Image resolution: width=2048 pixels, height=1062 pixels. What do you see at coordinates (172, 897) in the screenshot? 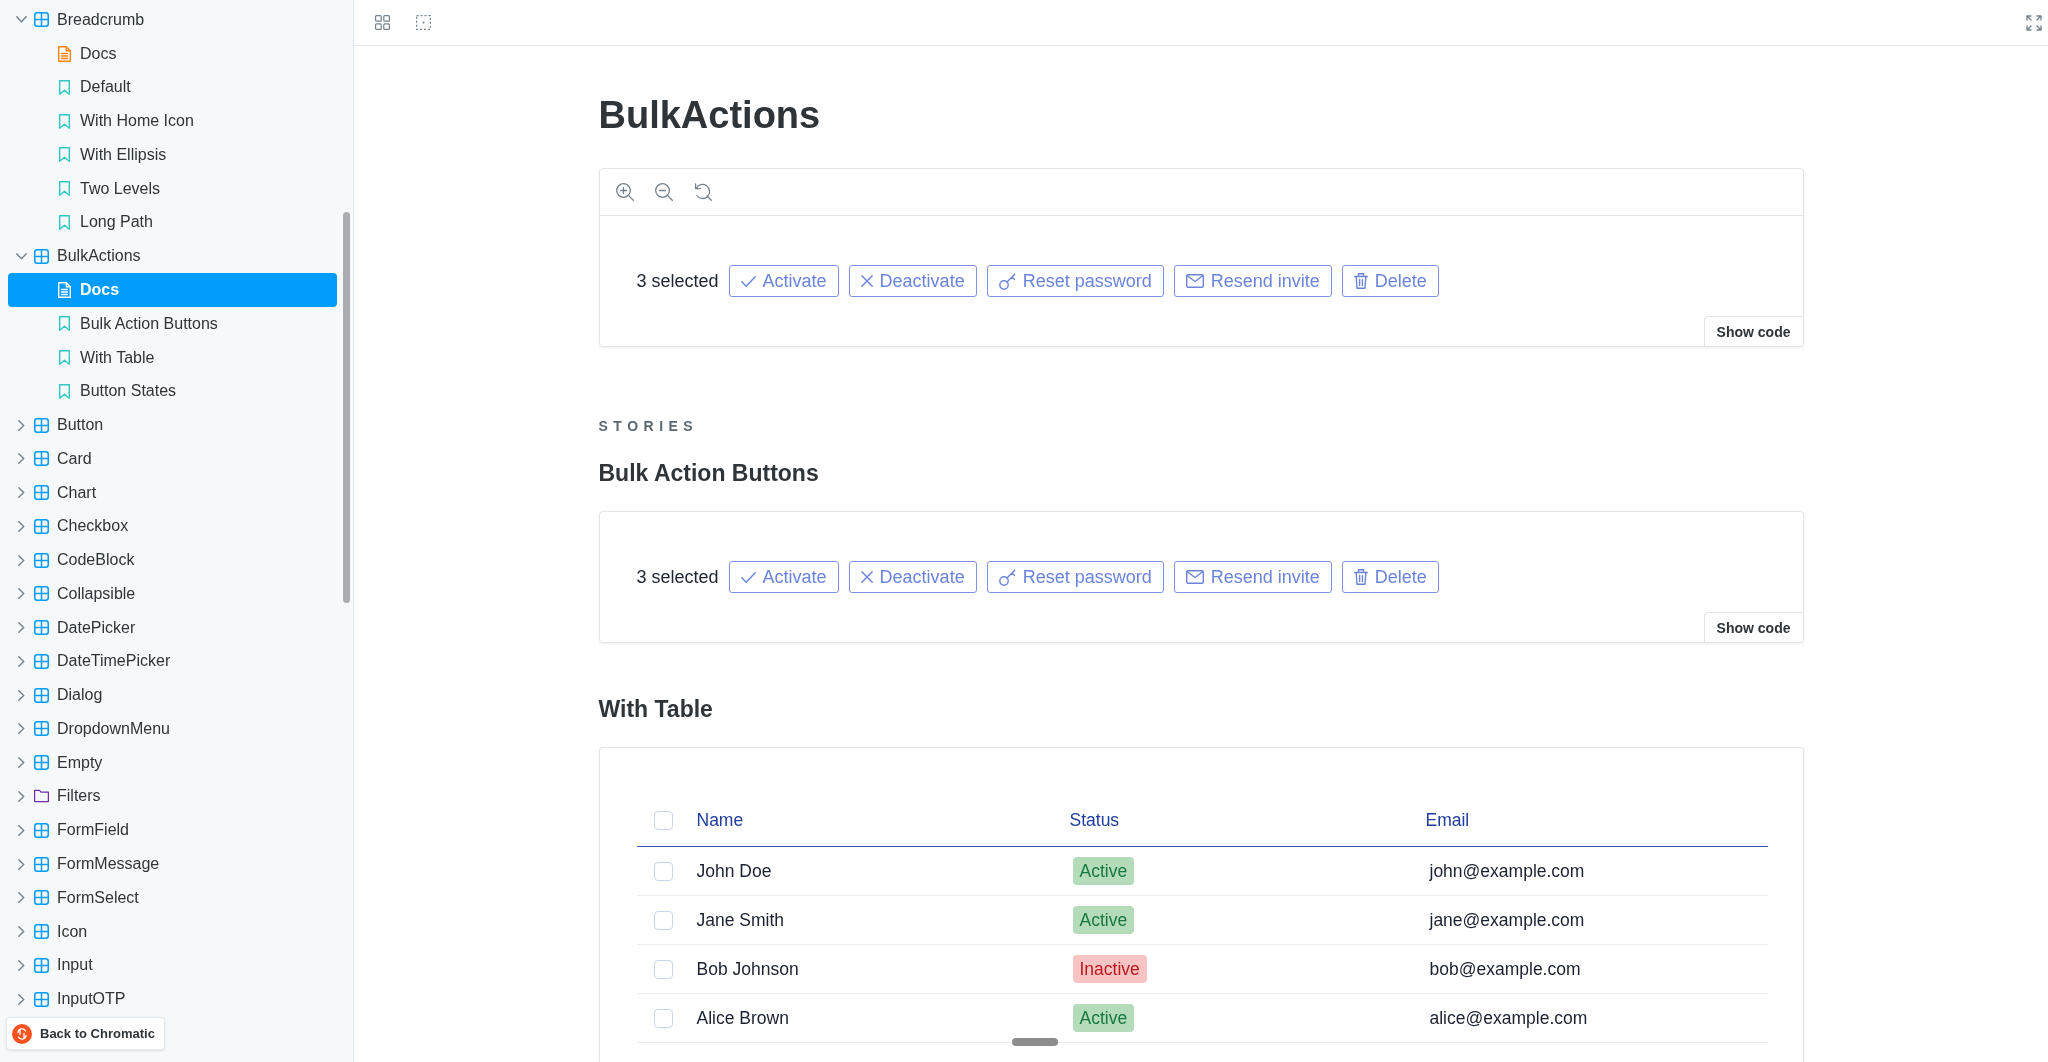
I see `sidebar-item: FormSelect` at bounding box center [172, 897].